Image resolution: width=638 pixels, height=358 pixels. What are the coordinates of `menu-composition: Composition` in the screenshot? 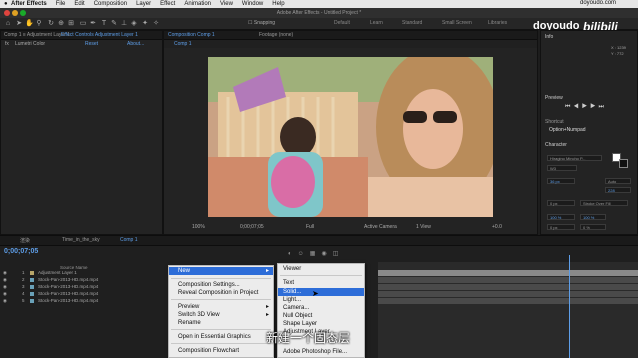 It's located at (110, 4).